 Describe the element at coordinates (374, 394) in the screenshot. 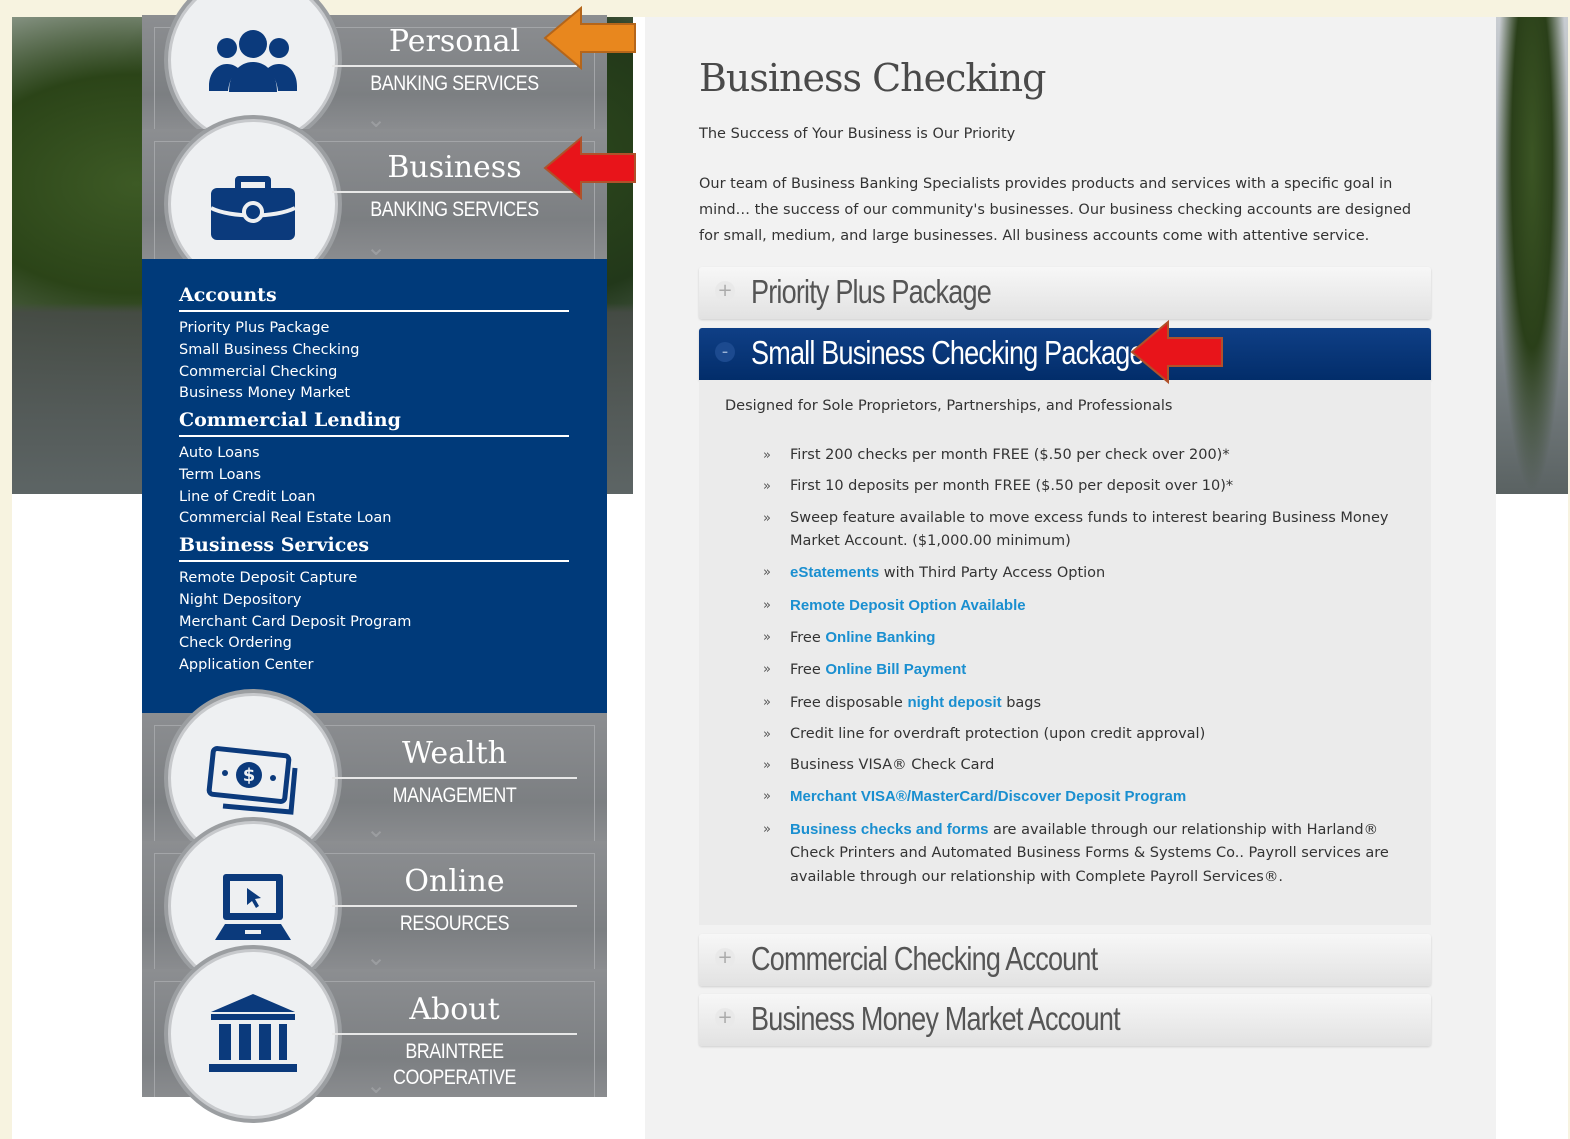

I see `menu-item: Business Money Market` at that location.